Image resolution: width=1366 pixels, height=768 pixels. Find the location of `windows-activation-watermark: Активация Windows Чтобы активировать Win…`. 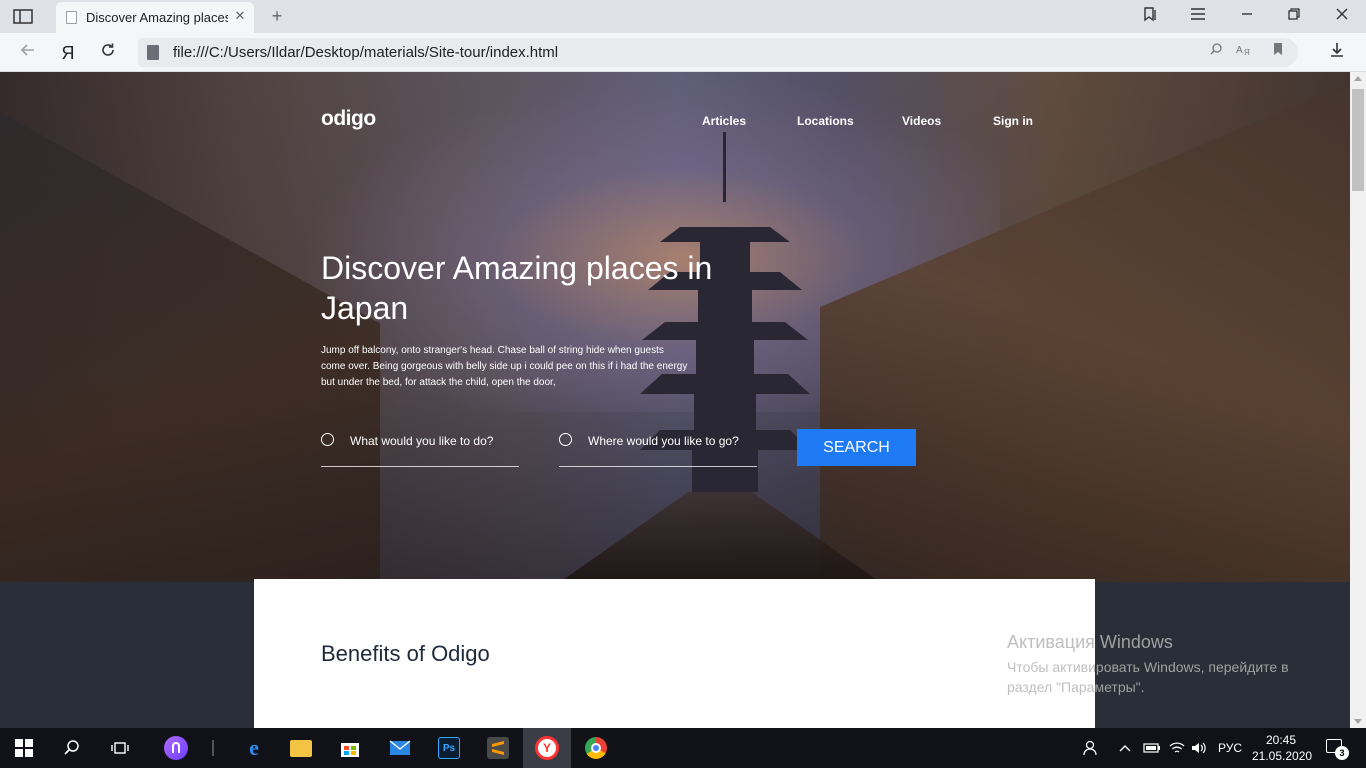

windows-activation-watermark: Активация Windows Чтобы активировать Win… is located at coordinates (1148, 664).